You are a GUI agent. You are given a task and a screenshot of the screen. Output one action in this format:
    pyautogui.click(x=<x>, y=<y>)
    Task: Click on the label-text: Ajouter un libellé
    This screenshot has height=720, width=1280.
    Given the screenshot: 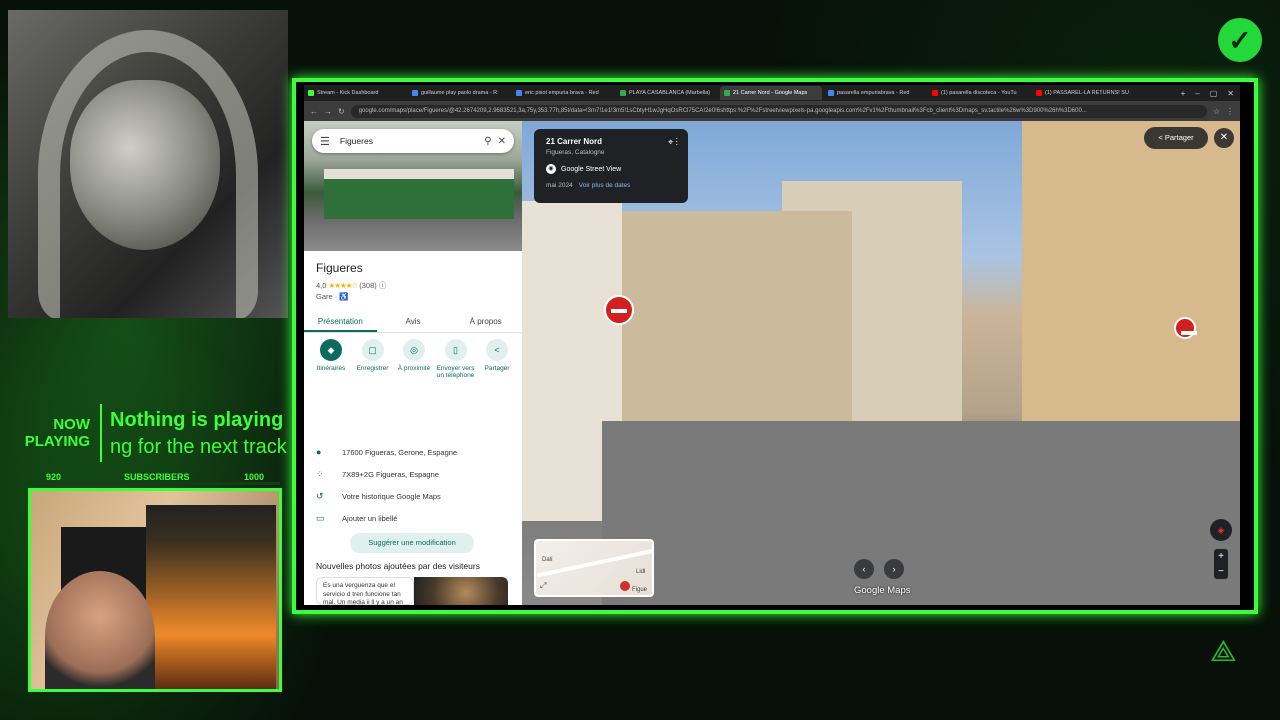 What is the action you would take?
    pyautogui.click(x=370, y=518)
    